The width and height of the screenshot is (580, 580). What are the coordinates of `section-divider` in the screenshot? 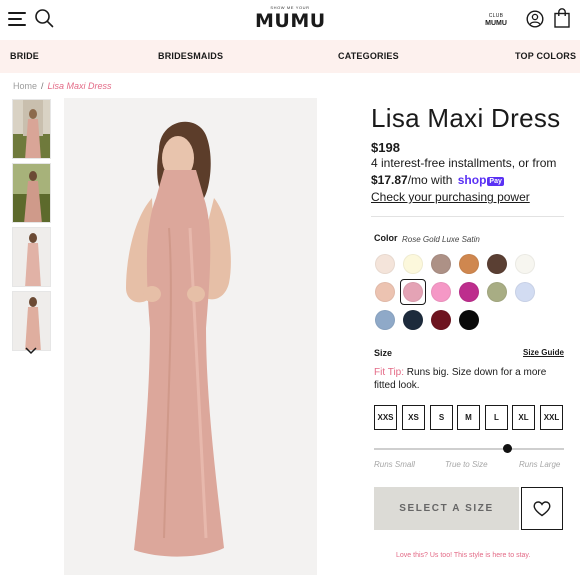 It's located at (467, 216).